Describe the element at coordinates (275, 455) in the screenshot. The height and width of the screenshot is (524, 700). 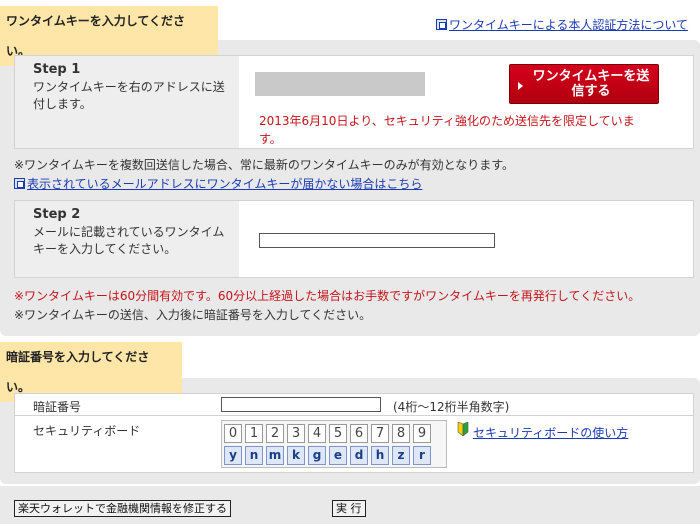
I see `key-m: m` at that location.